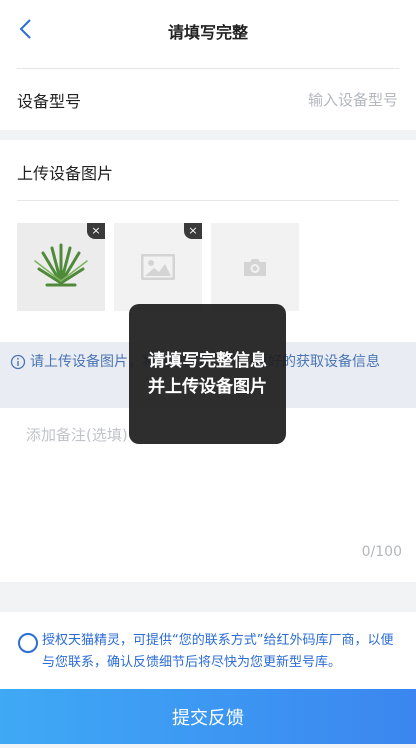  I want to click on submit-feedback-button: 提交反馈, so click(208, 716).